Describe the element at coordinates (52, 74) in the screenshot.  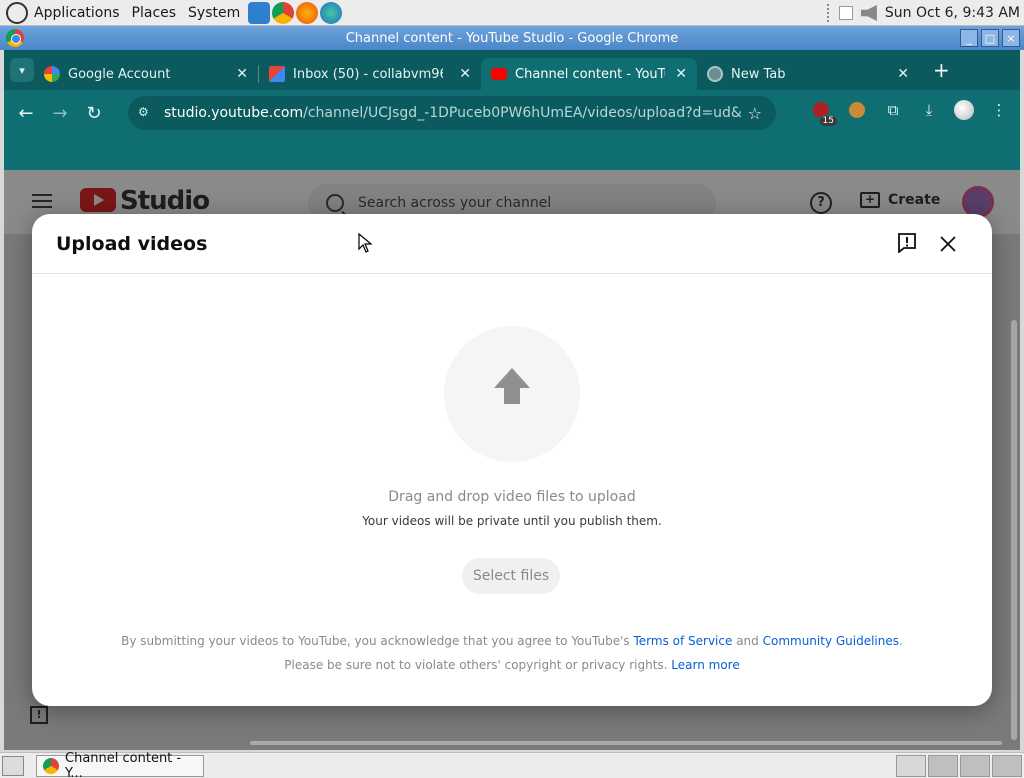
I see `google-icon` at that location.